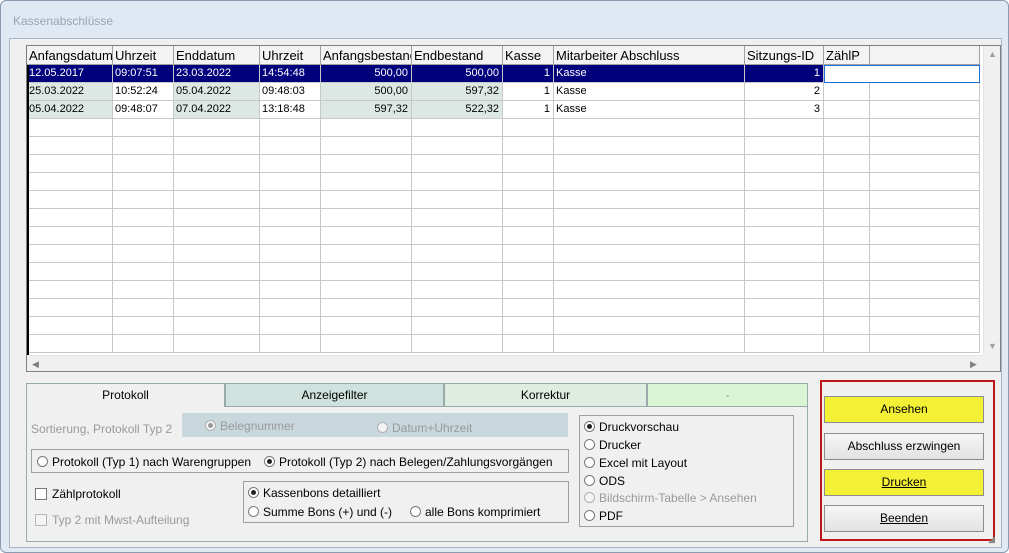 The width and height of the screenshot is (1009, 553). I want to click on cell-uhrzeit-start: 09:48:07, so click(143, 110).